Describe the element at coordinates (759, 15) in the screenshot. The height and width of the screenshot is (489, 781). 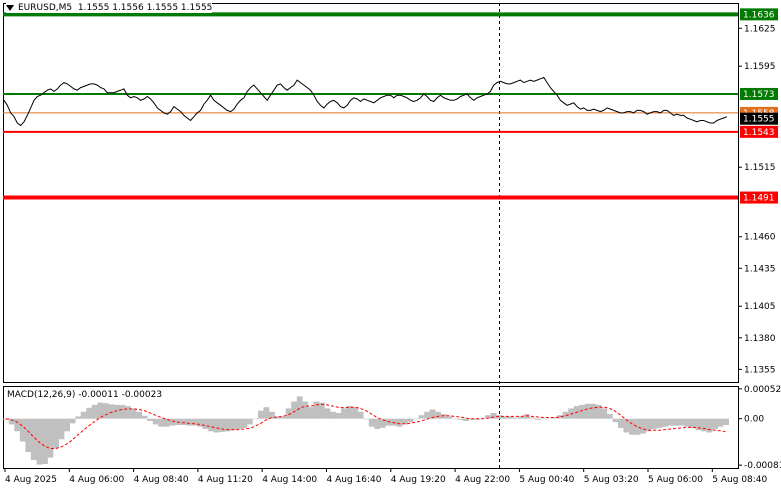
I see `level-label: 1.1636` at that location.